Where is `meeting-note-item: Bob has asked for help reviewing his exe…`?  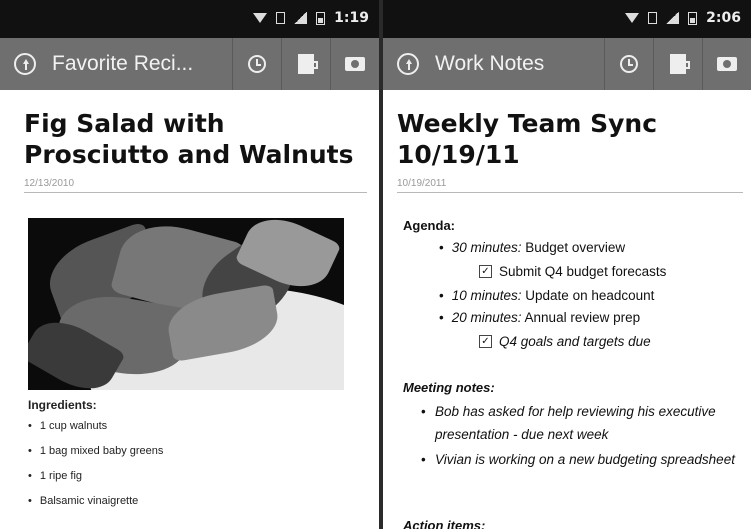 meeting-note-item: Bob has asked for help reviewing his exe… is located at coordinates (578, 423).